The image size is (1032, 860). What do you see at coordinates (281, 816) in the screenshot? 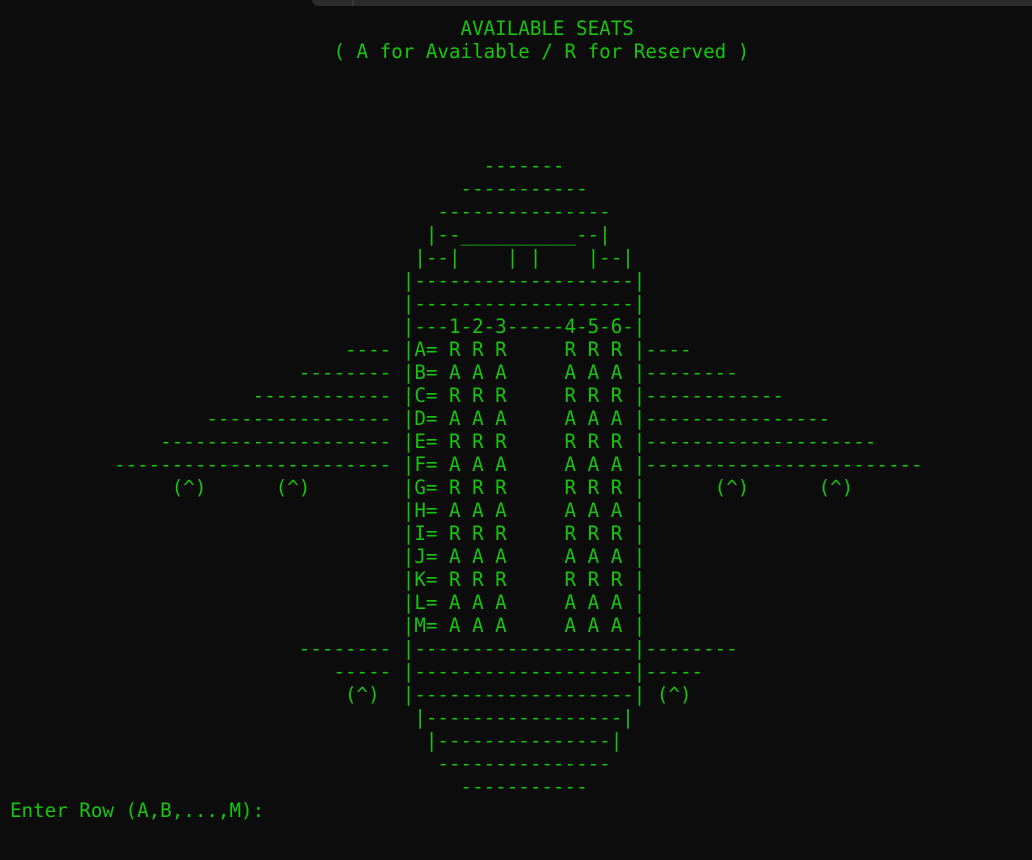
I see `text-cursor` at bounding box center [281, 816].